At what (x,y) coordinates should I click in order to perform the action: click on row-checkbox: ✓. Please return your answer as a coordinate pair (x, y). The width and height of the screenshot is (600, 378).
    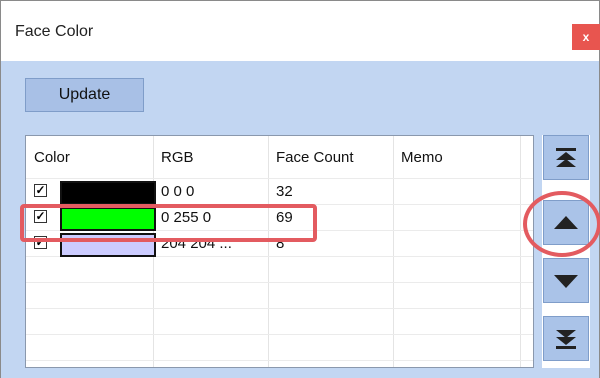
    Looking at the image, I should click on (40, 190).